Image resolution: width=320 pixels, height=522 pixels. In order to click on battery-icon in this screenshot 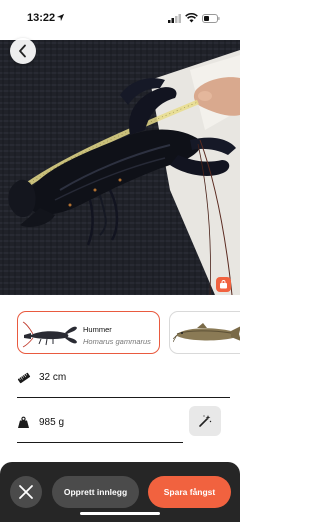, I will do `click(211, 18)`.